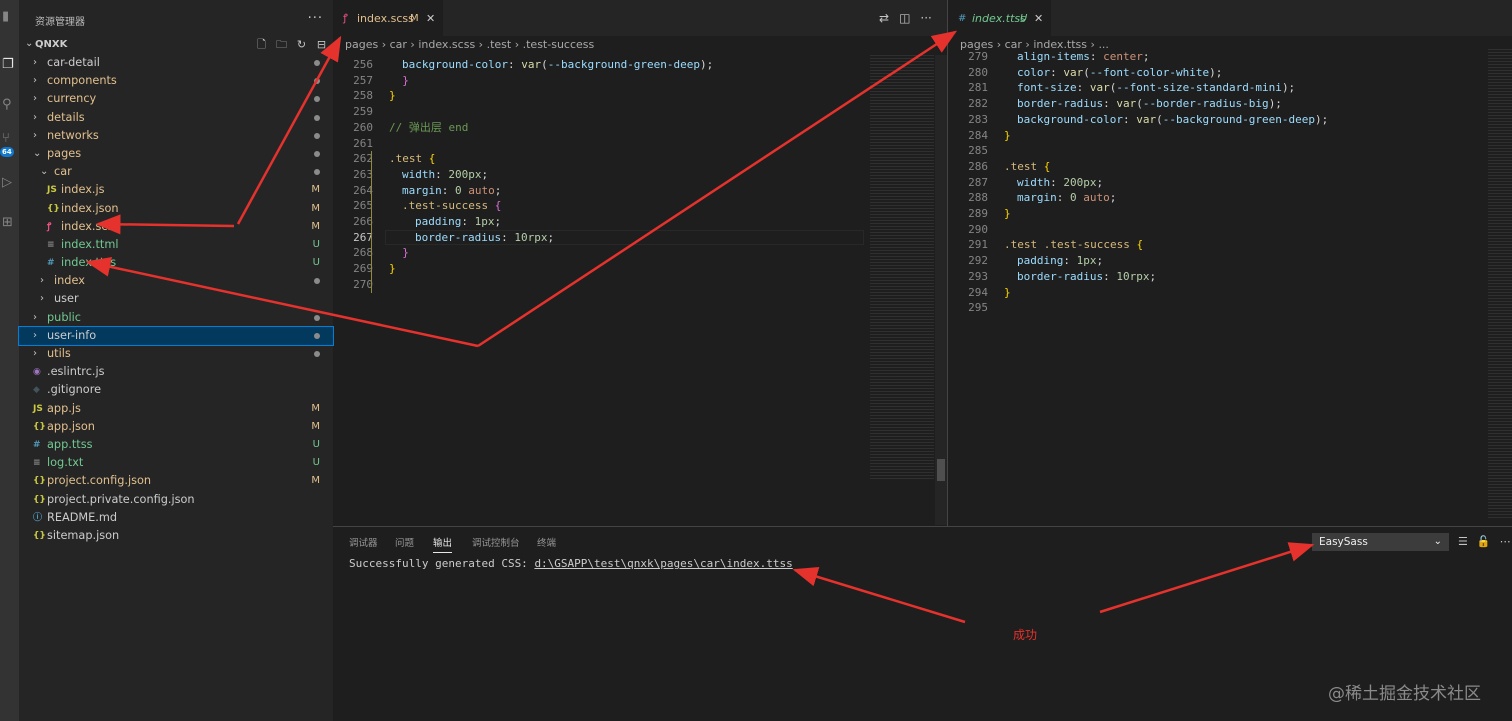  I want to click on collapse-all-icon: ⊟, so click(321, 44).